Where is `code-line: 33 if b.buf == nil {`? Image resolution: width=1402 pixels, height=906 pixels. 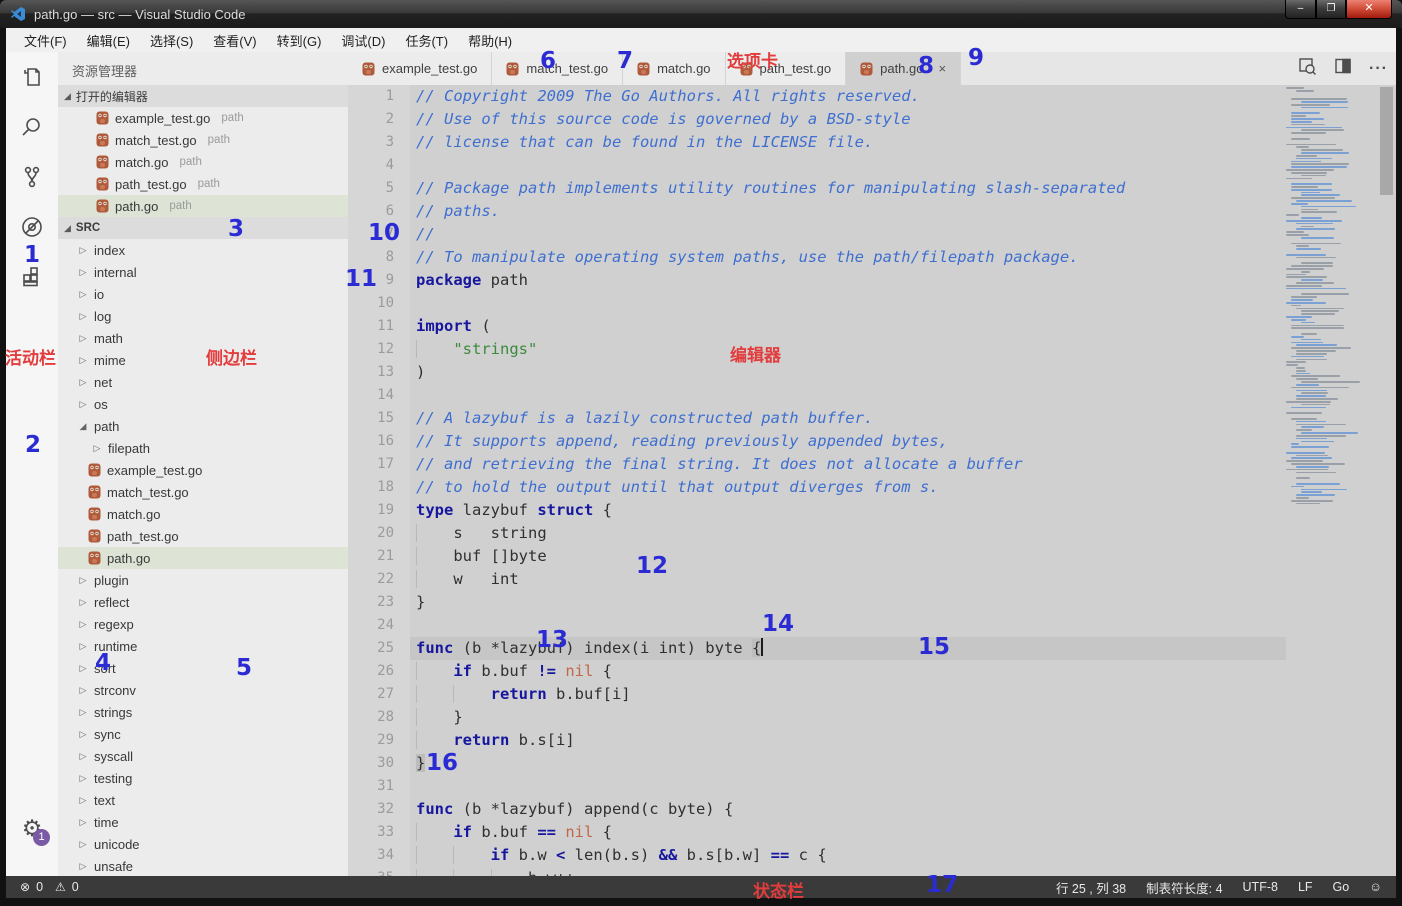 code-line: 33 if b.buf == nil { is located at coordinates (872, 832).